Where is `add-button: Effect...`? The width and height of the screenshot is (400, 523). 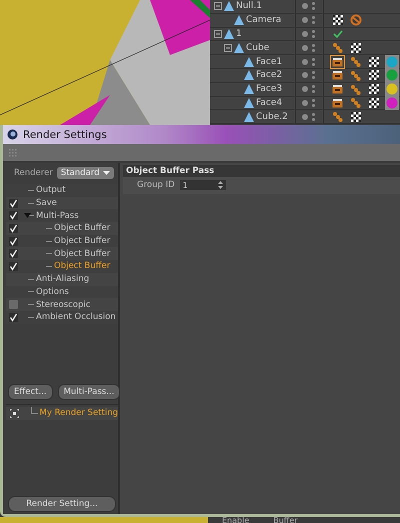 add-button: Effect... is located at coordinates (30, 392).